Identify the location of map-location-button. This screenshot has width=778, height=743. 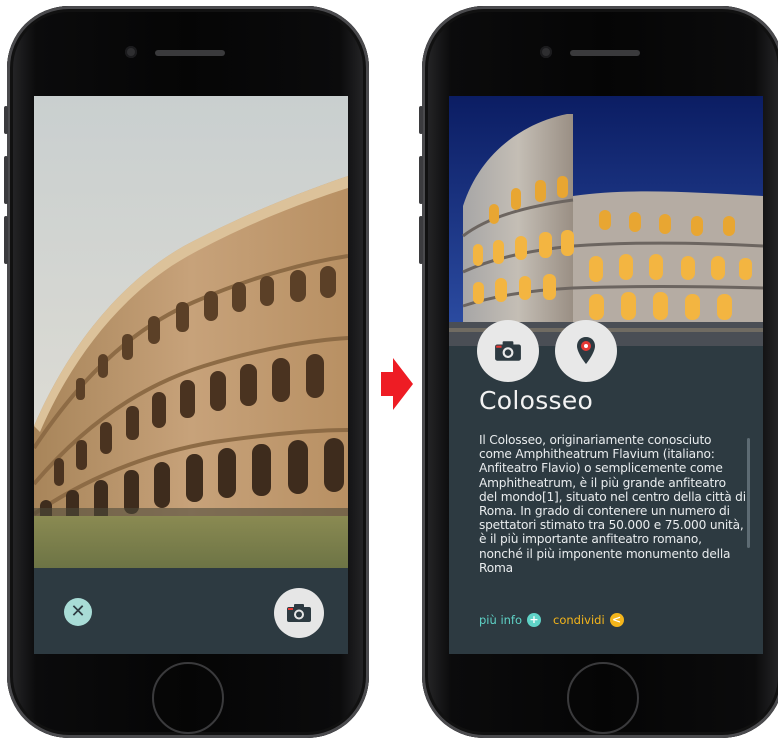
(586, 351).